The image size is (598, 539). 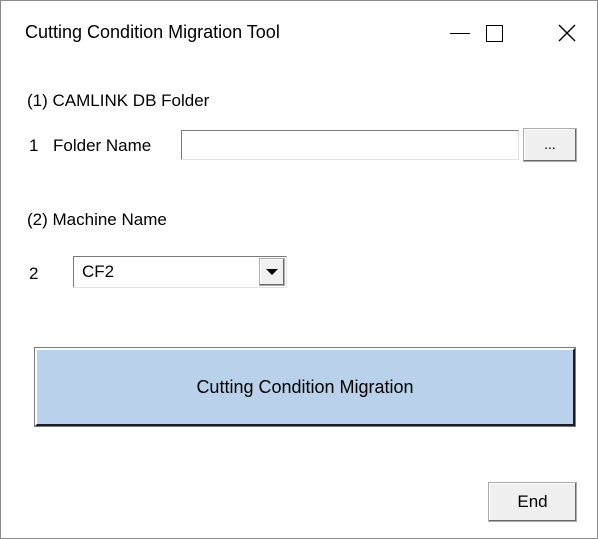 What do you see at coordinates (180, 272) in the screenshot?
I see `machine-name-select: CF2` at bounding box center [180, 272].